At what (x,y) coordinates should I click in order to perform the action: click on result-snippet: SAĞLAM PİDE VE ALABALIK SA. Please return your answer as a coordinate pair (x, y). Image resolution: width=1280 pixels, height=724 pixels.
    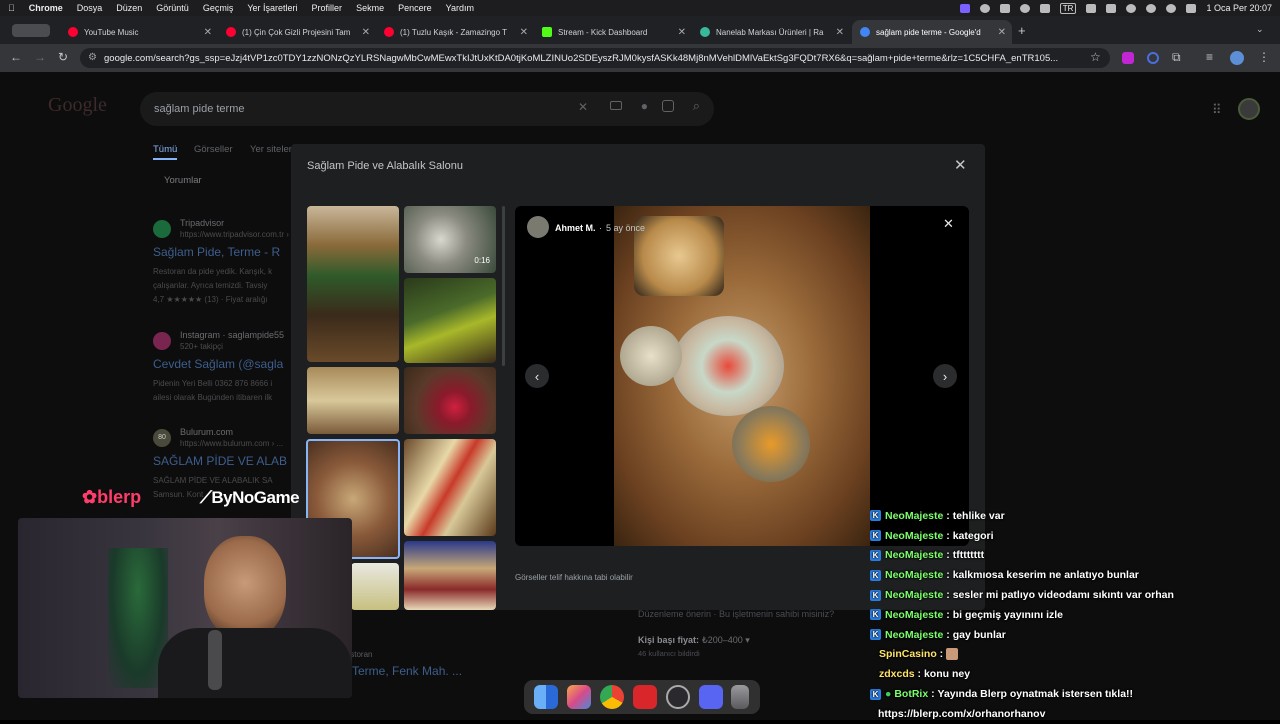
    Looking at the image, I should click on (213, 480).